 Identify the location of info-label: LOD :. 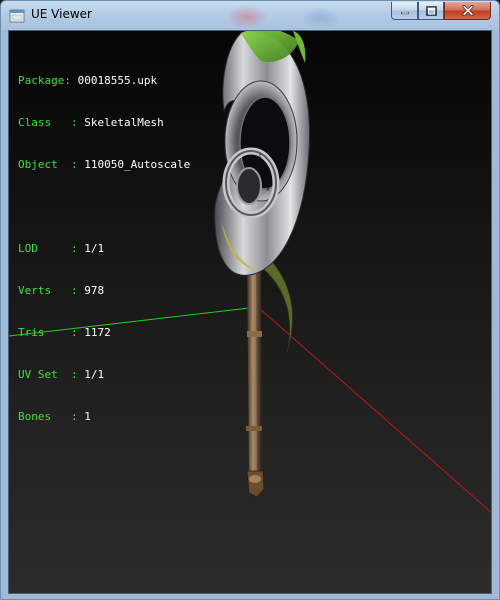
(51, 248).